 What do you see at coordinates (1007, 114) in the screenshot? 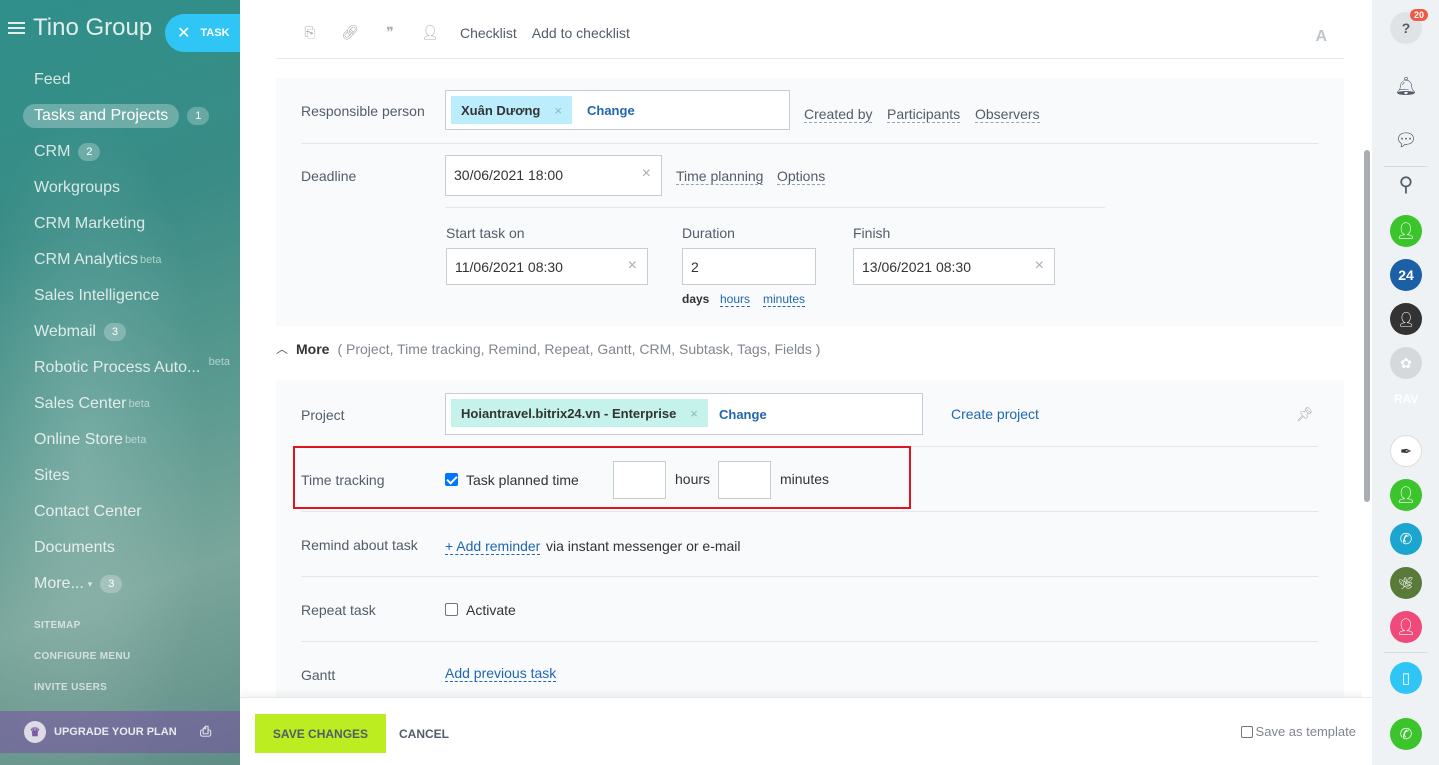
I see `observers-link: Observers` at bounding box center [1007, 114].